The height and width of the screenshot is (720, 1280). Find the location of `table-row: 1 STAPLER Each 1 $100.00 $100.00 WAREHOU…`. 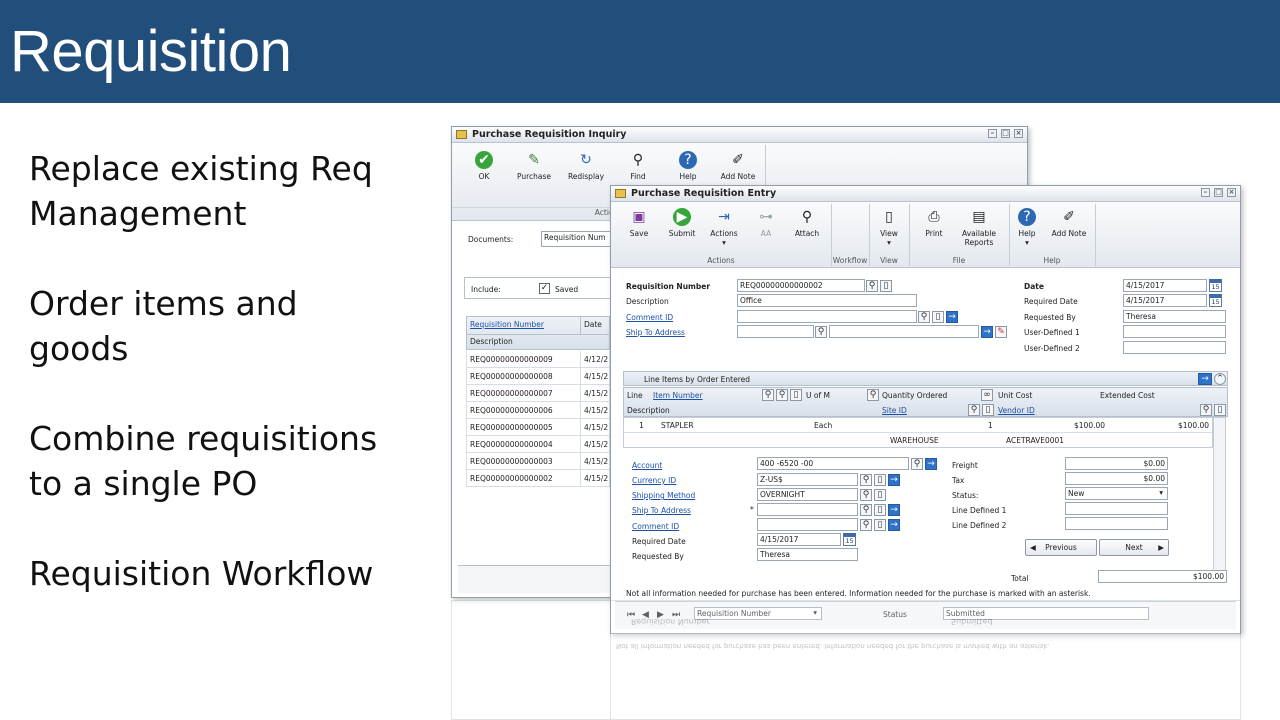

table-row: 1 STAPLER Each 1 $100.00 $100.00 WAREHOU… is located at coordinates (918, 432).